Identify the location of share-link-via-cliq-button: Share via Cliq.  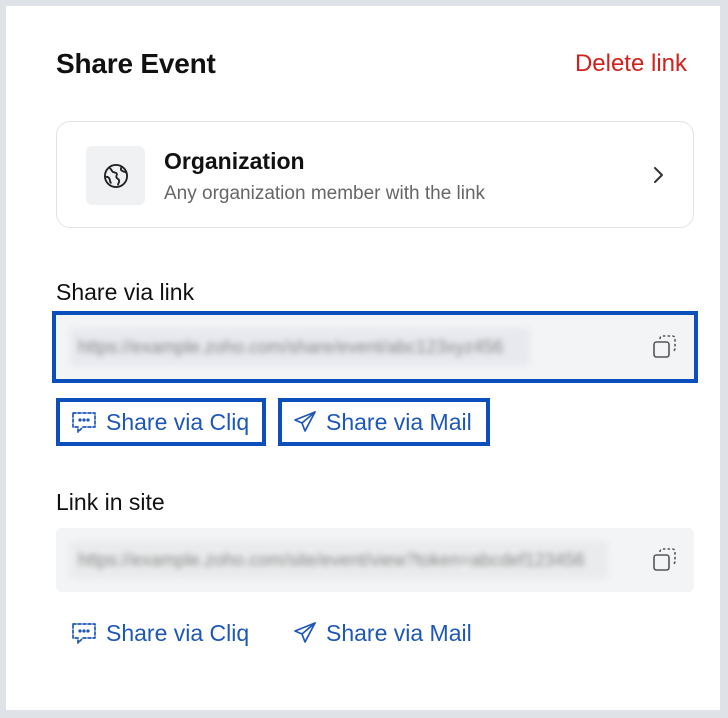
(161, 422).